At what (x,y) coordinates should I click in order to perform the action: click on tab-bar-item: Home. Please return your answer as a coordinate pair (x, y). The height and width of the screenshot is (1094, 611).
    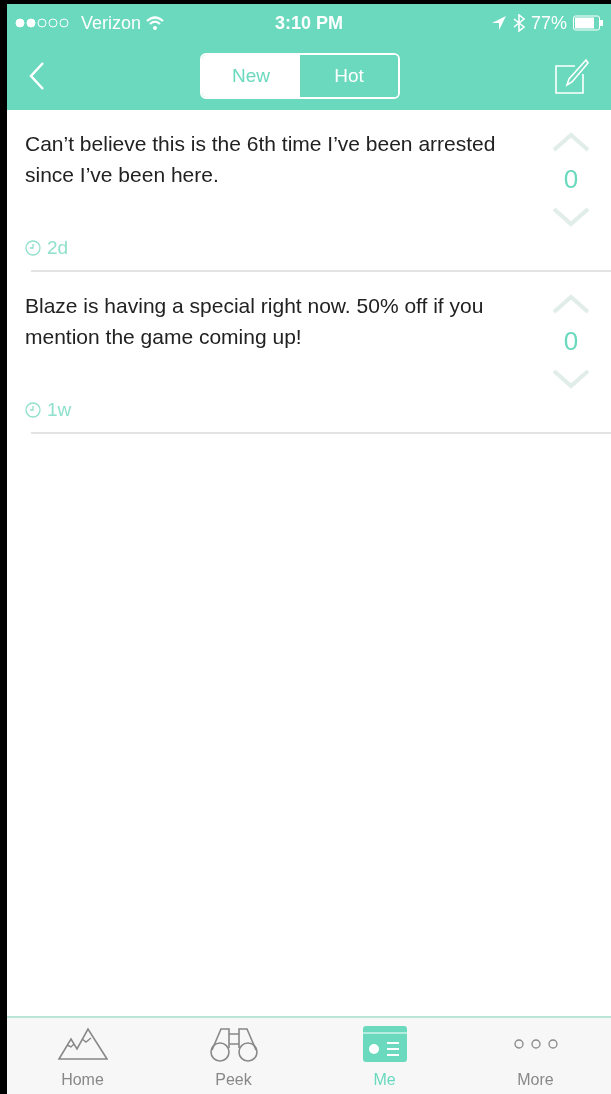
    Looking at the image, I should click on (82, 1056).